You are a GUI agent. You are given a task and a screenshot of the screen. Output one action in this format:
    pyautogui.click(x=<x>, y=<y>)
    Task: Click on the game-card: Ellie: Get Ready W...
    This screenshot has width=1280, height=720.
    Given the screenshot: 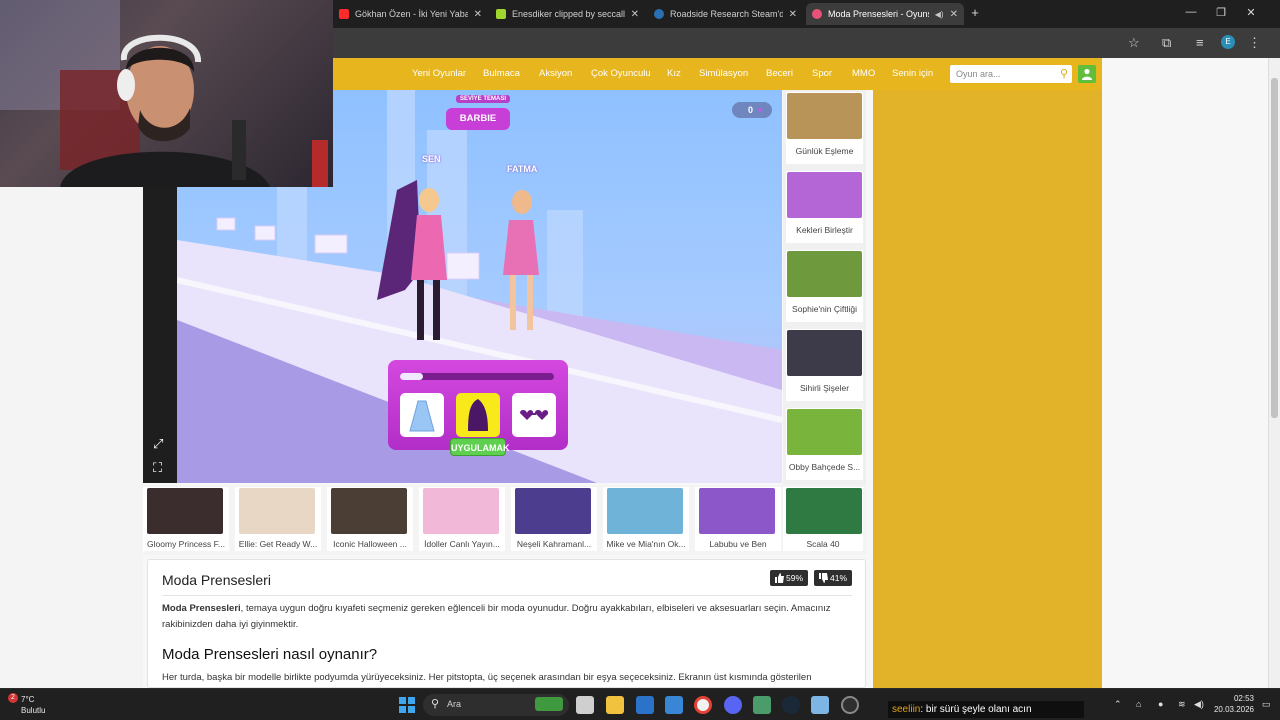 What is the action you would take?
    pyautogui.click(x=278, y=519)
    